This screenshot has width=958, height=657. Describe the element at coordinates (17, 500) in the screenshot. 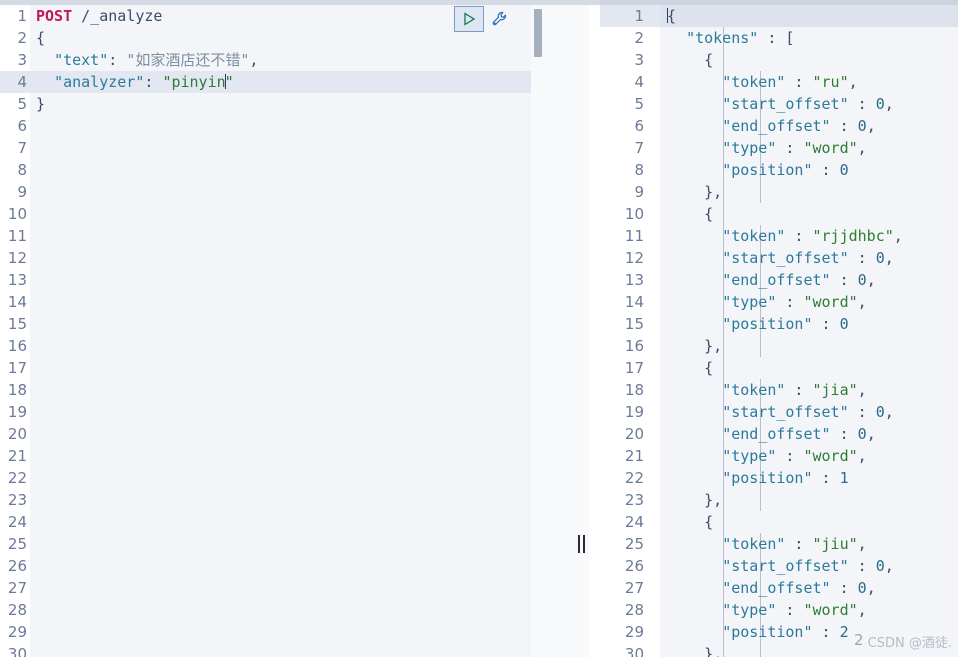

I see `line-number: 23` at that location.